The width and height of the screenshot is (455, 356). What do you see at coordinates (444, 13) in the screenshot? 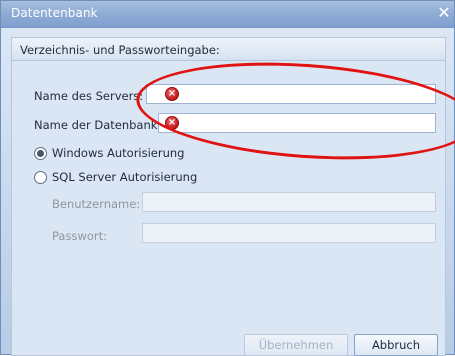
I see `close-icon: ✕` at bounding box center [444, 13].